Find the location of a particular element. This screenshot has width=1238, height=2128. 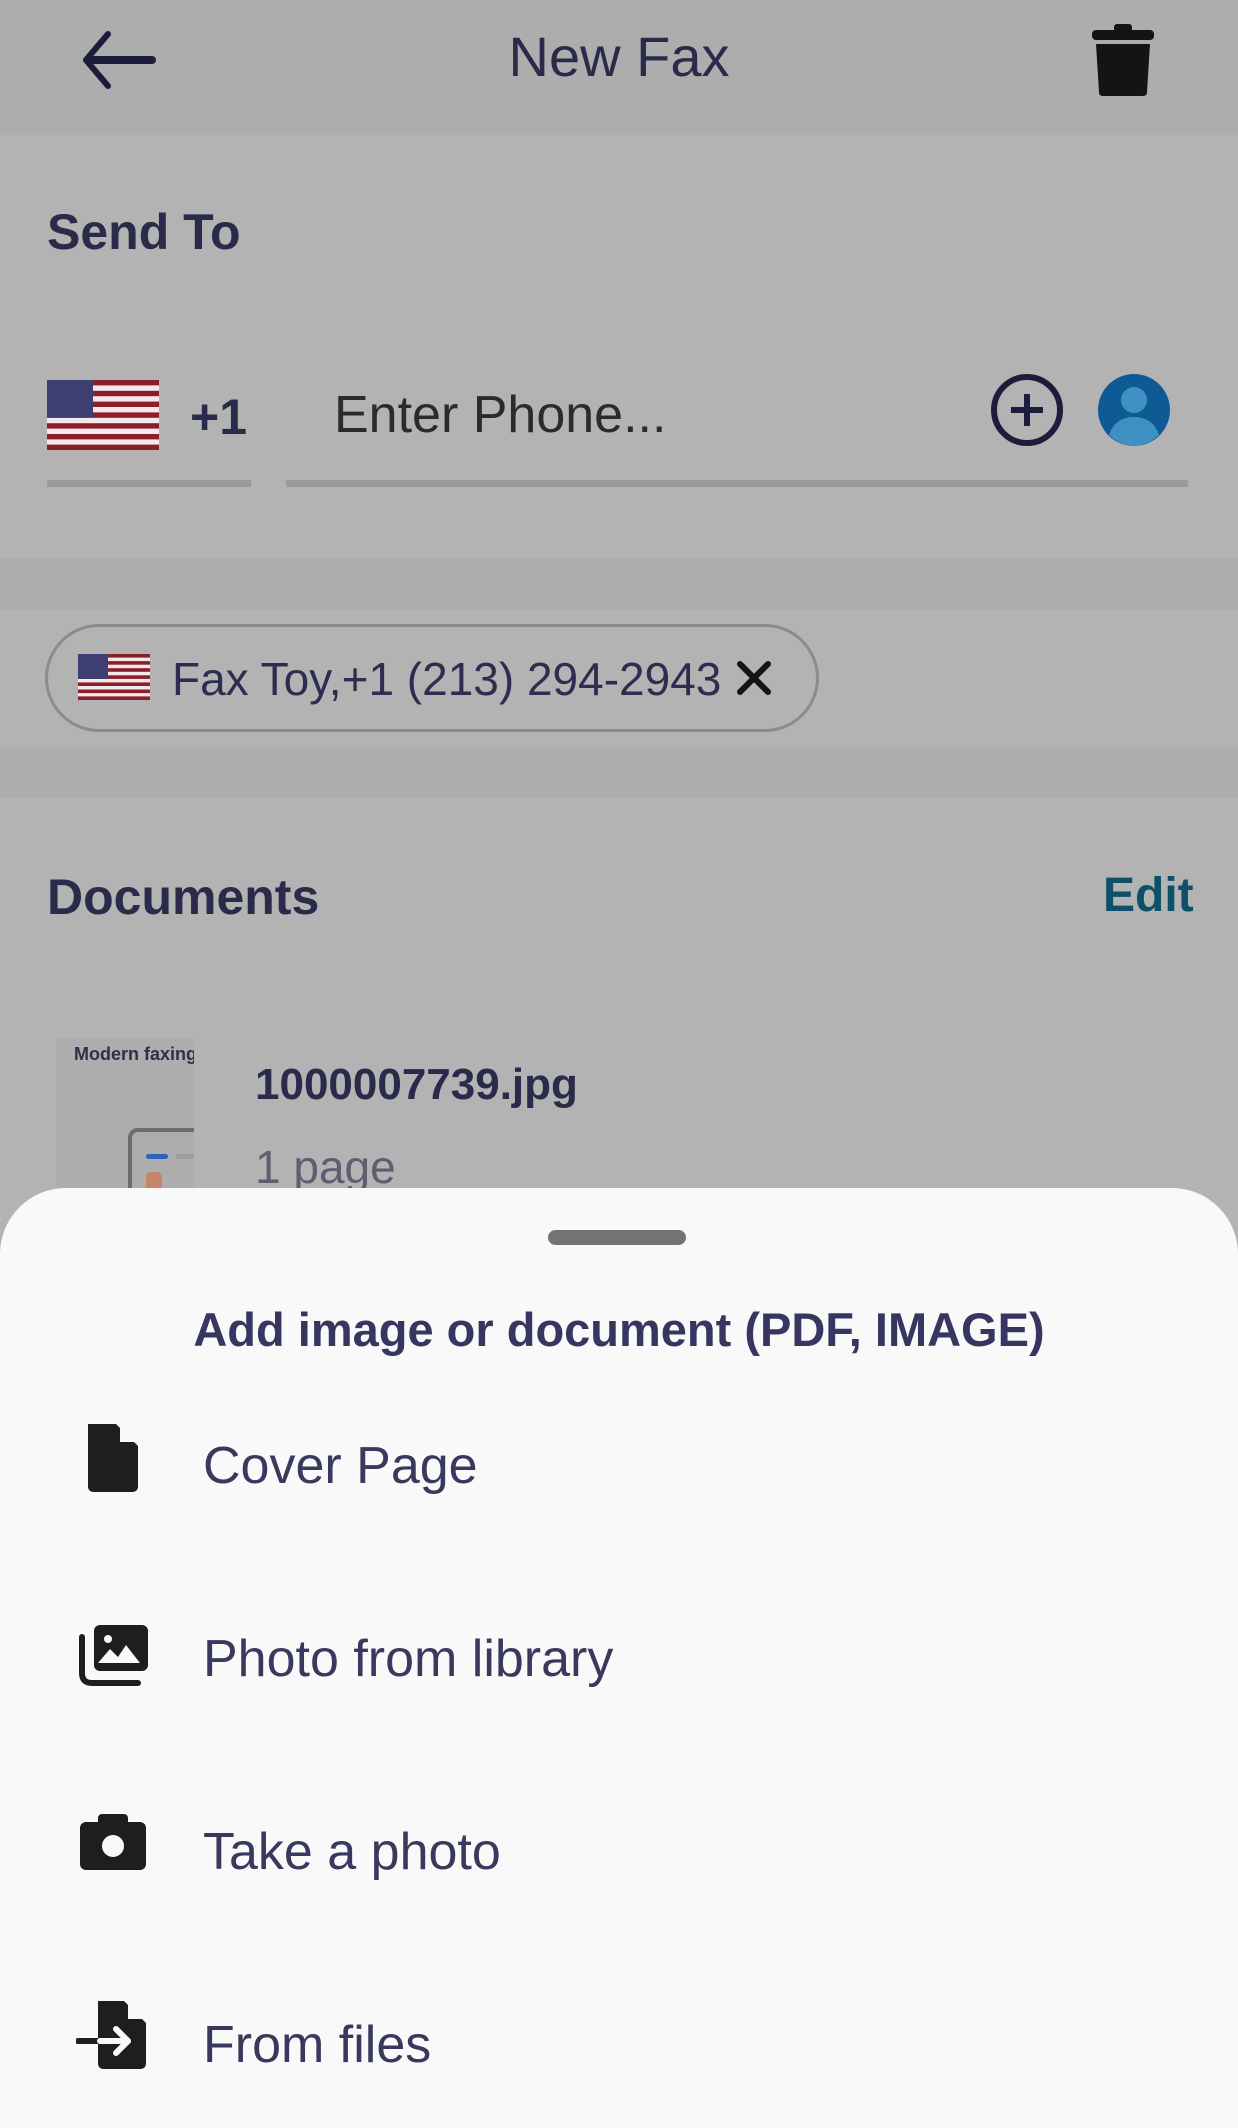

option-label: Cover Page is located at coordinates (340, 1466).